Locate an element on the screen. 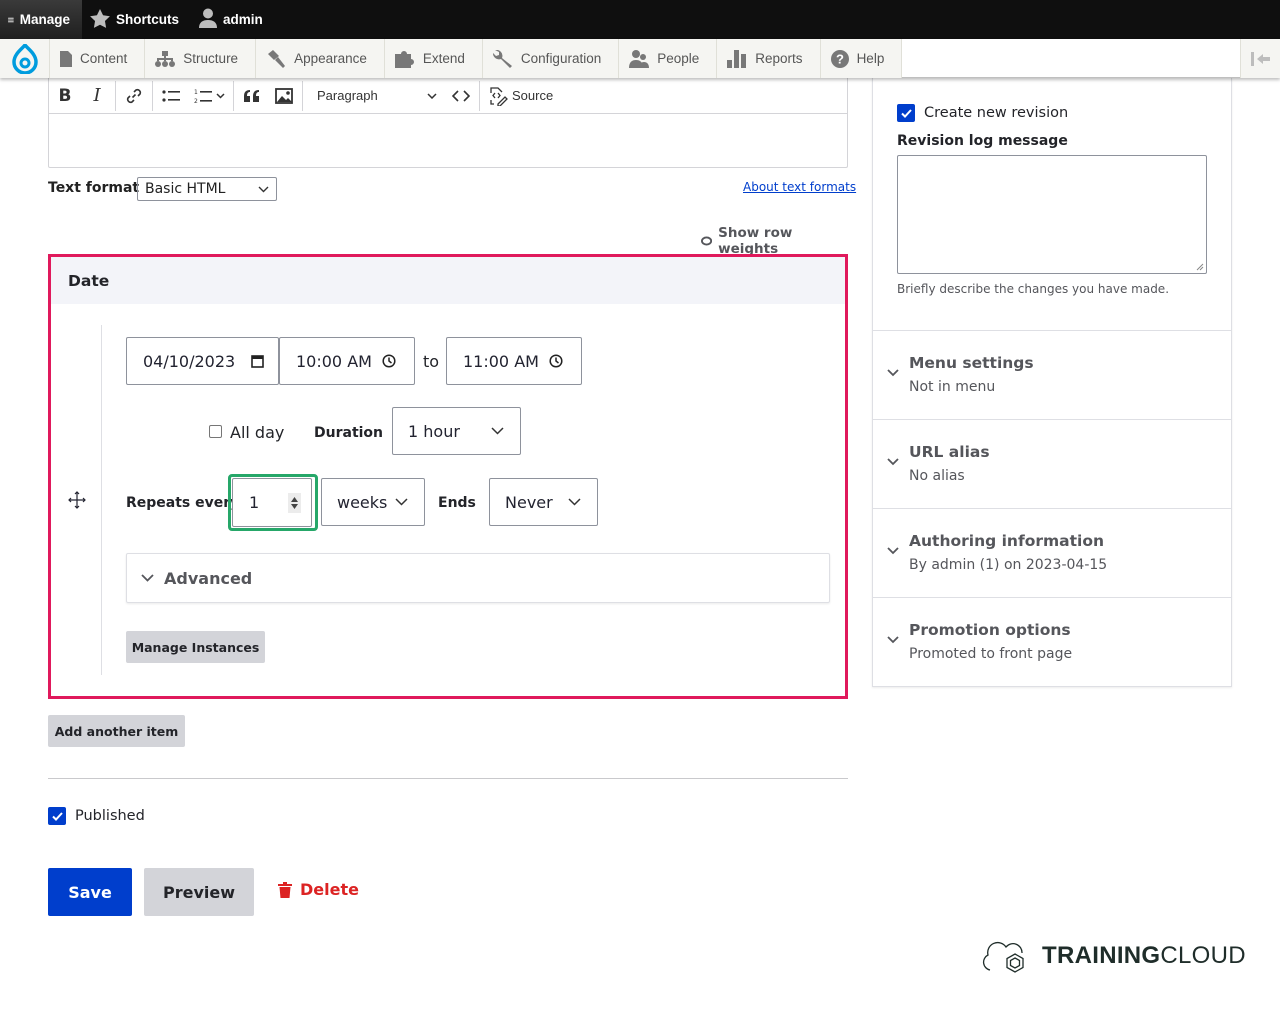 The image size is (1280, 1024). bar-chart-icon is located at coordinates (737, 58).